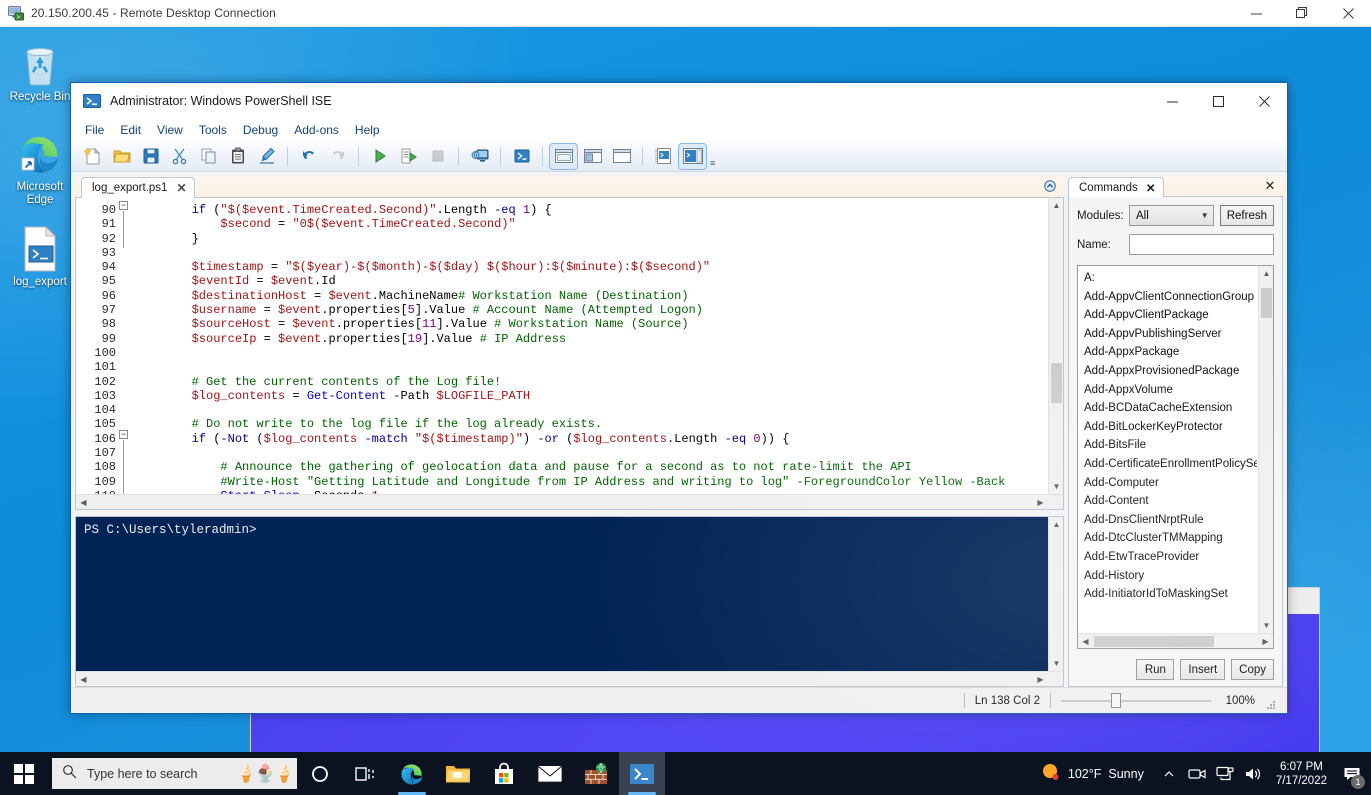 The width and height of the screenshot is (1371, 795). What do you see at coordinates (1056, 205) in the screenshot?
I see `scroll-up-icon: ▲` at bounding box center [1056, 205].